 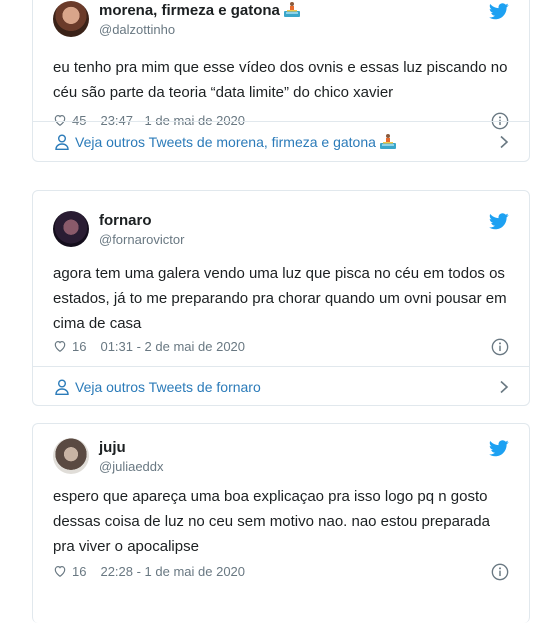 I want to click on author-name-row: morena, firmeza e gatona, so click(x=199, y=11).